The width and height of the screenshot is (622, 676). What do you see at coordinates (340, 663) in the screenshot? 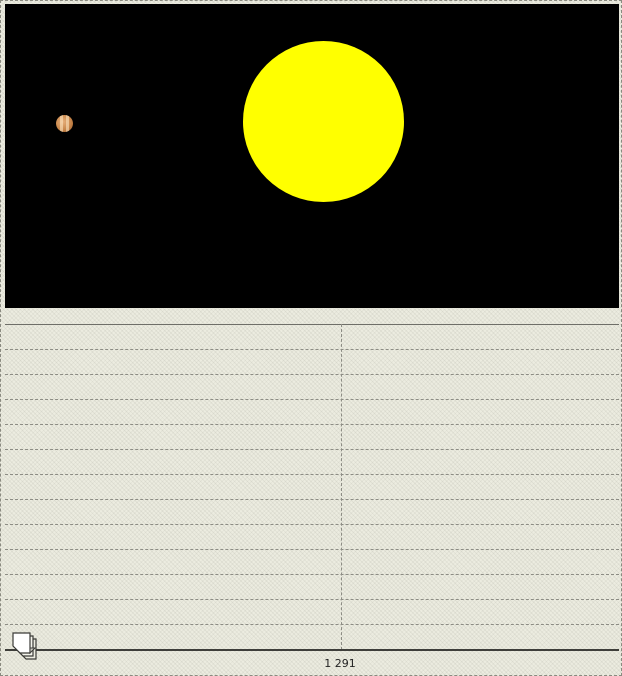
I see `record-counter: 1 291` at bounding box center [340, 663].